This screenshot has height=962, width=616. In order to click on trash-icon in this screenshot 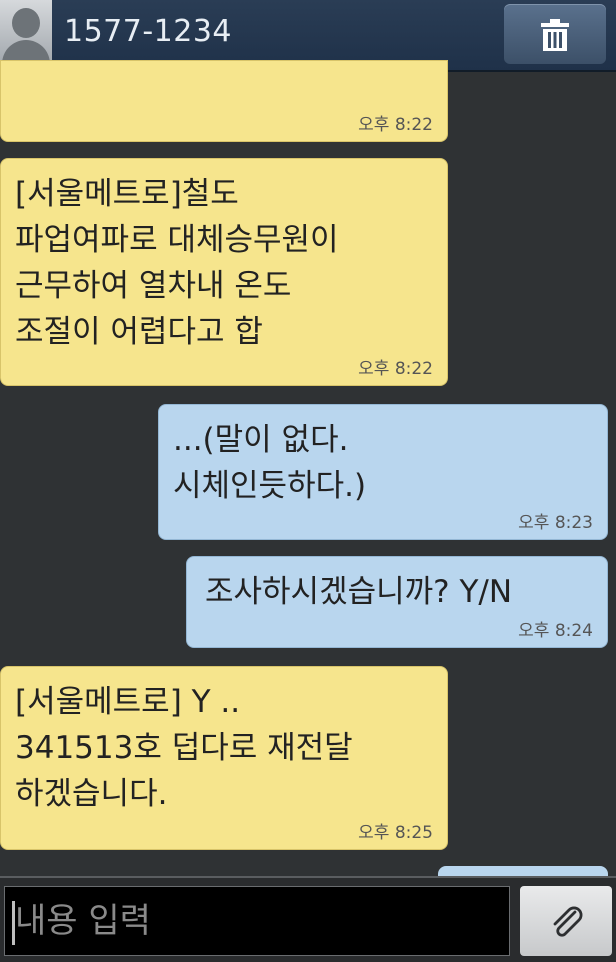, I will do `click(555, 35)`.